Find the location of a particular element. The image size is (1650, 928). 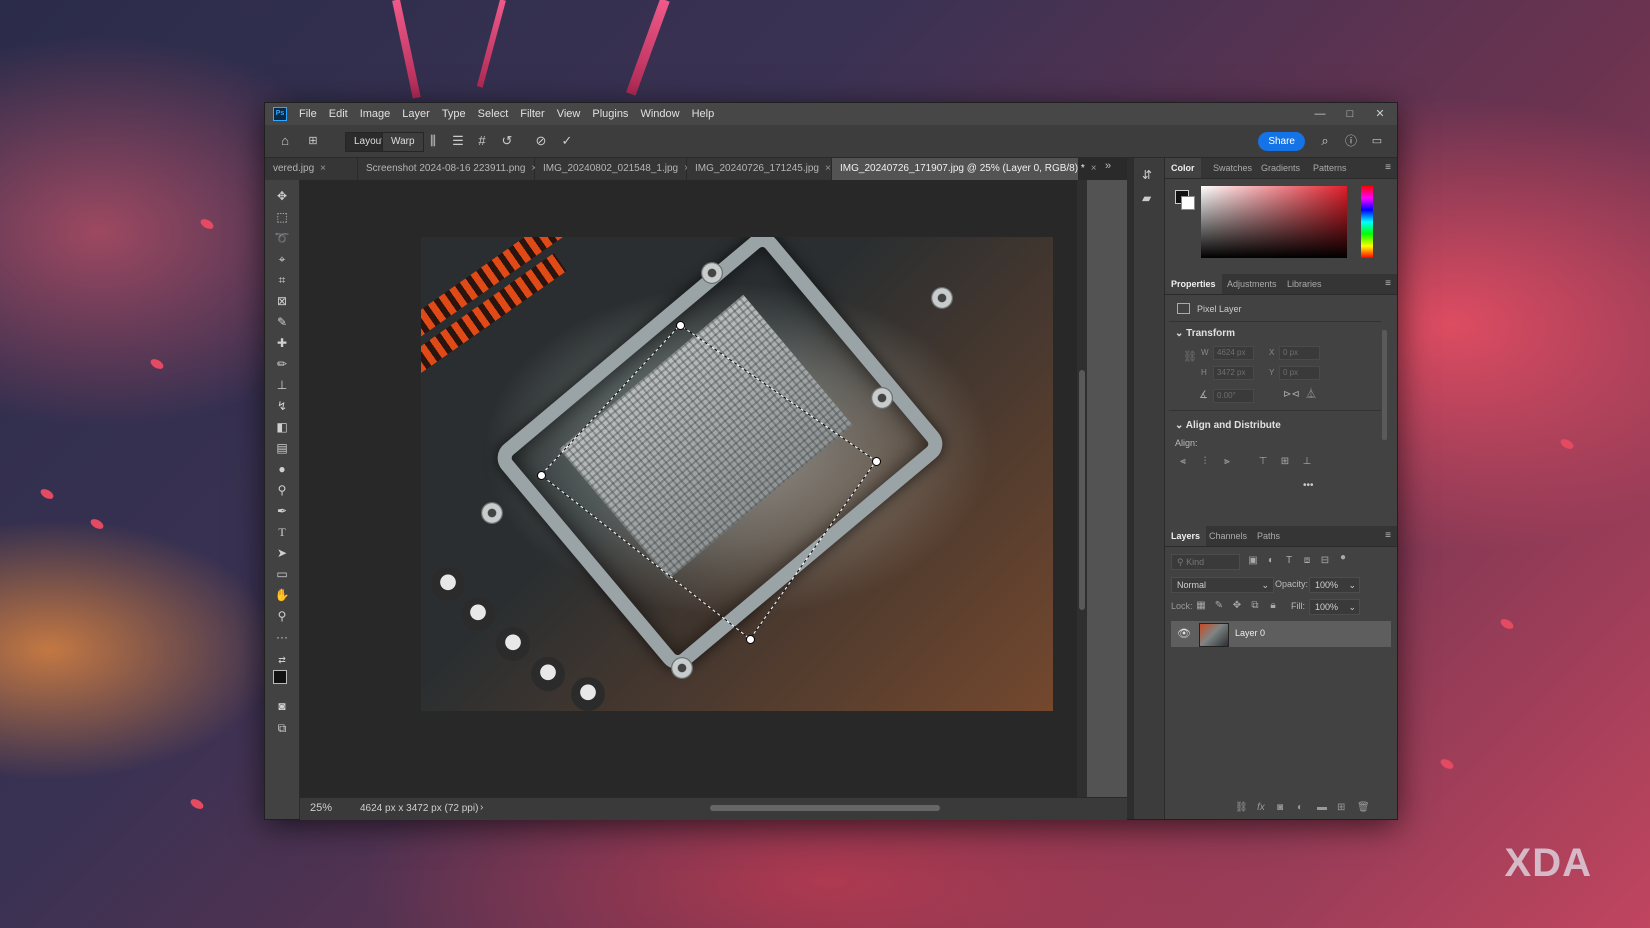

lock-transparent-icon: ▦ is located at coordinates (1201, 606).